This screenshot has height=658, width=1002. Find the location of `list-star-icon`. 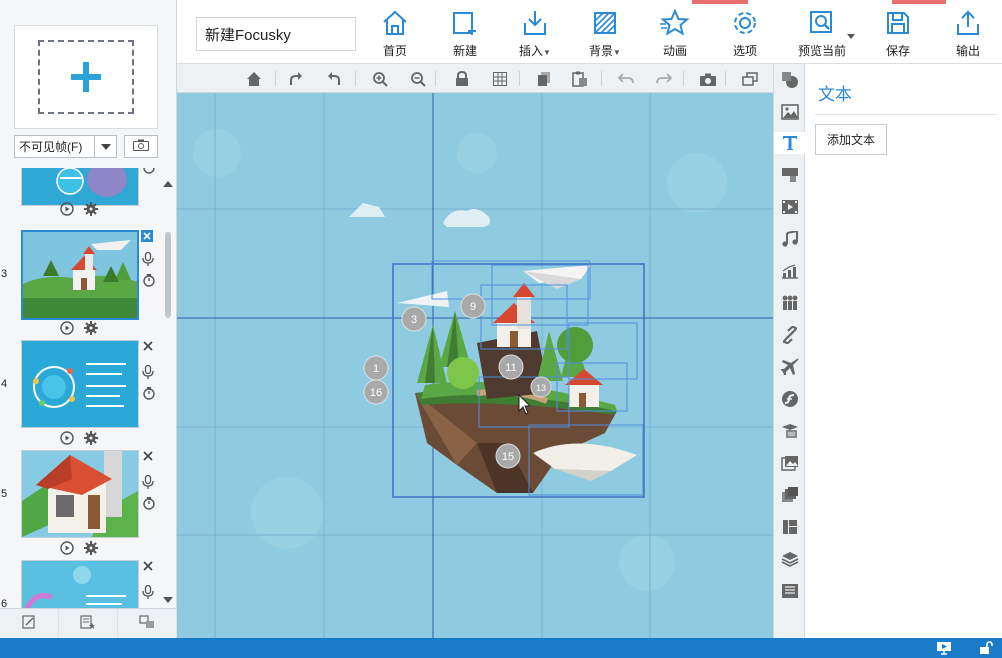

list-star-icon is located at coordinates (88, 623).